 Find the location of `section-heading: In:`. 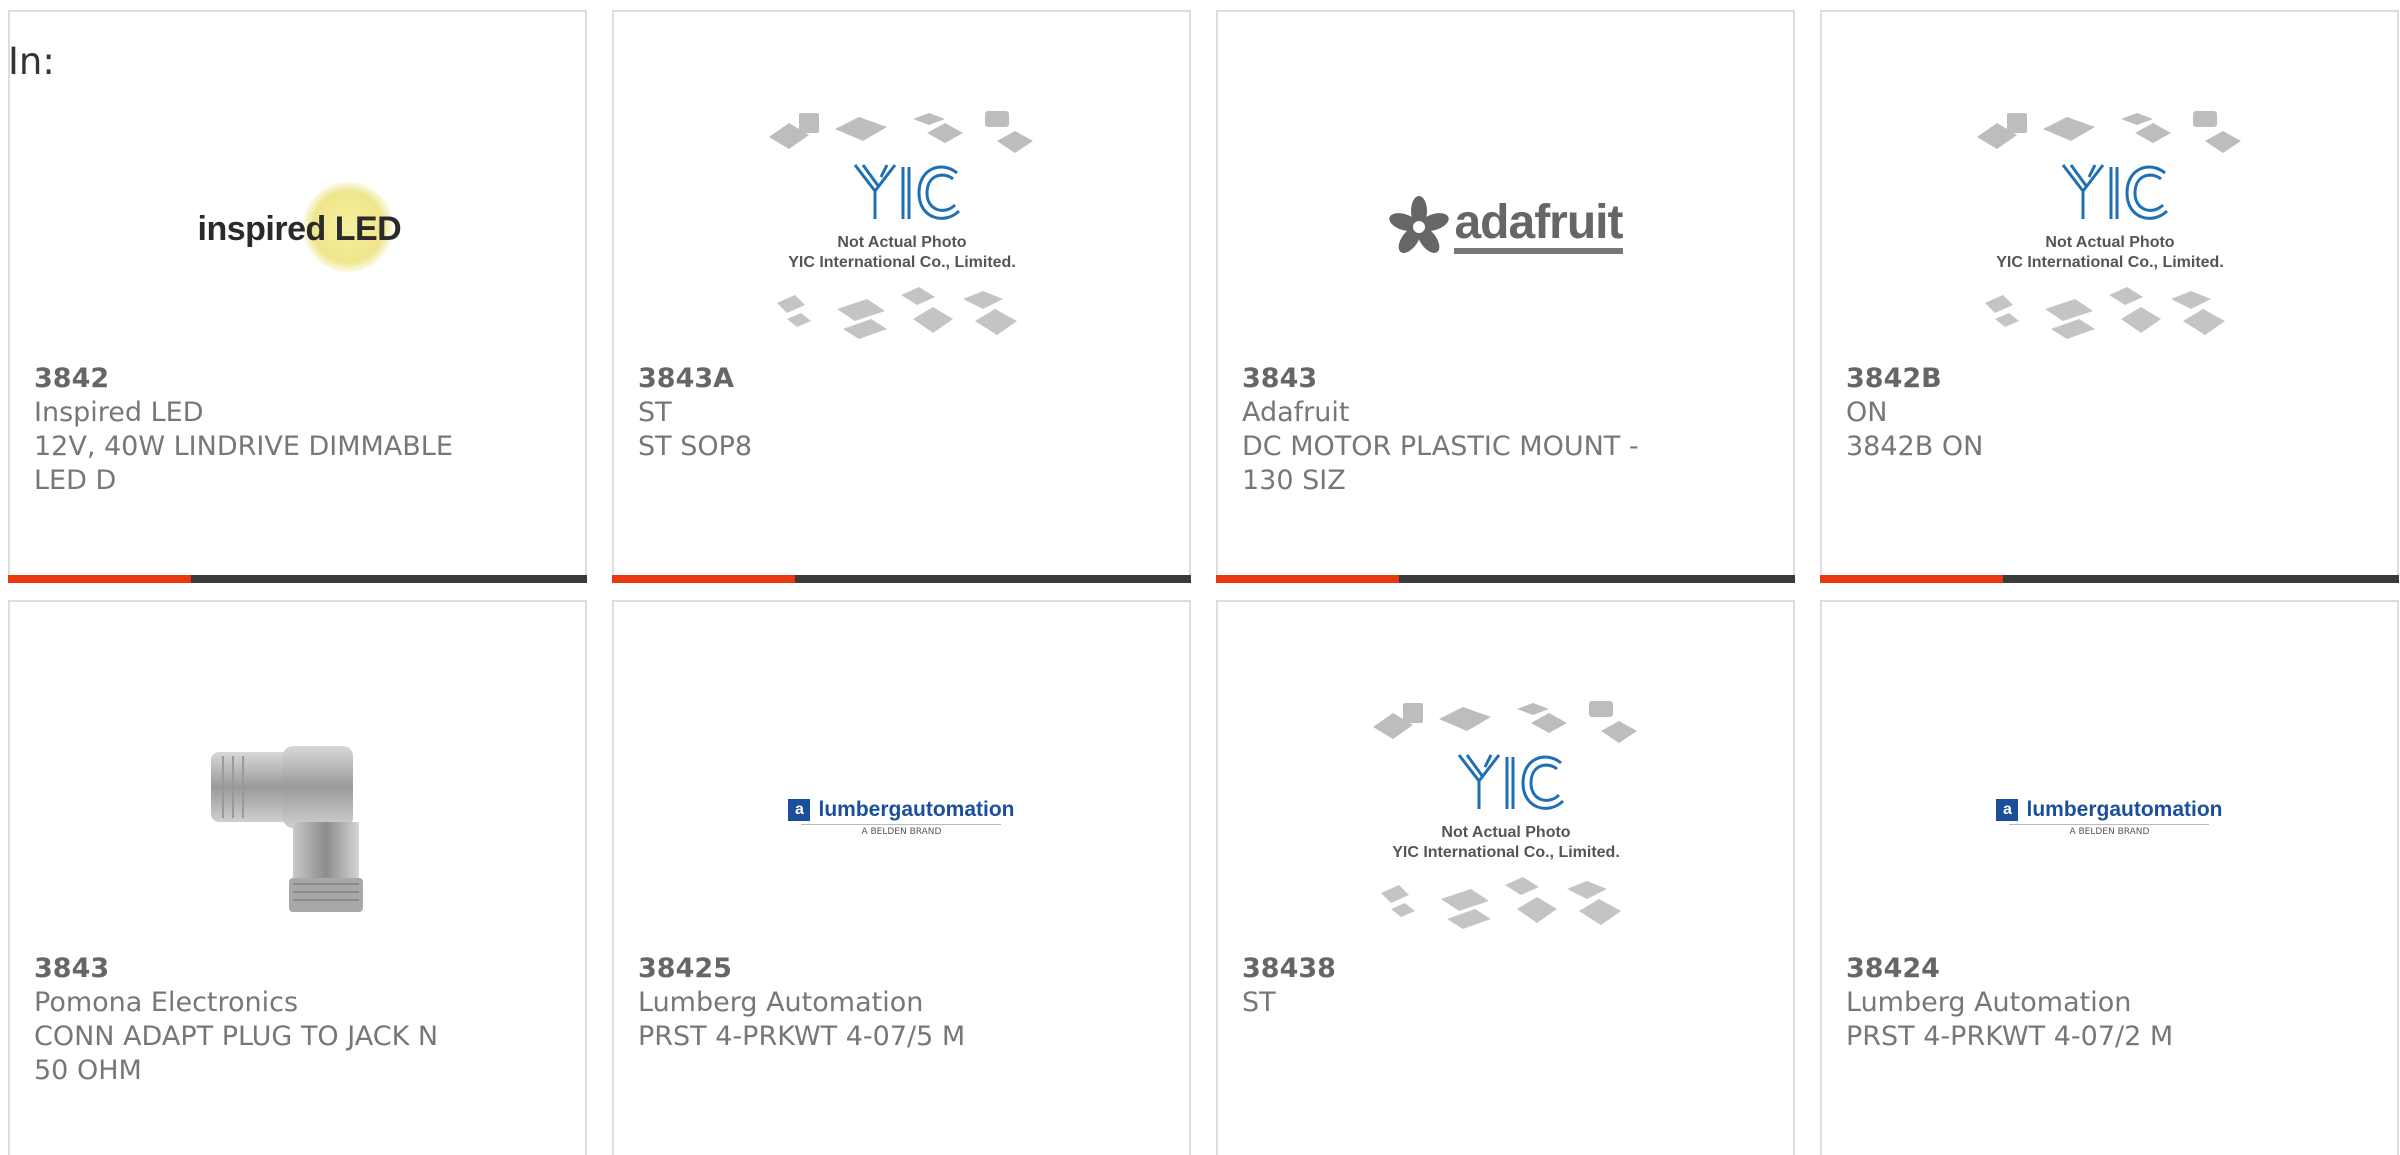

section-heading: In: is located at coordinates (31, 61).